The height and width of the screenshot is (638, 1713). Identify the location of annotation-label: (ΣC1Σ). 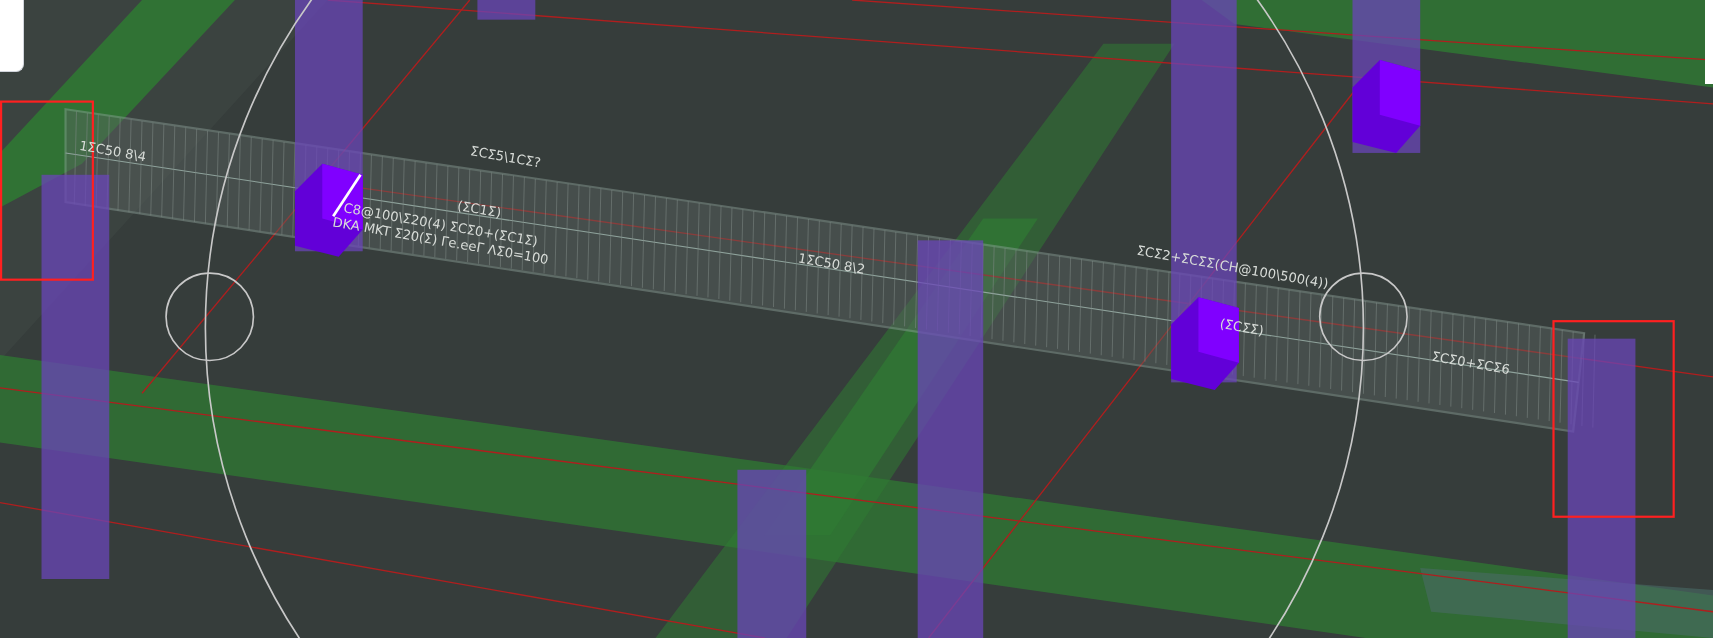
(479, 209).